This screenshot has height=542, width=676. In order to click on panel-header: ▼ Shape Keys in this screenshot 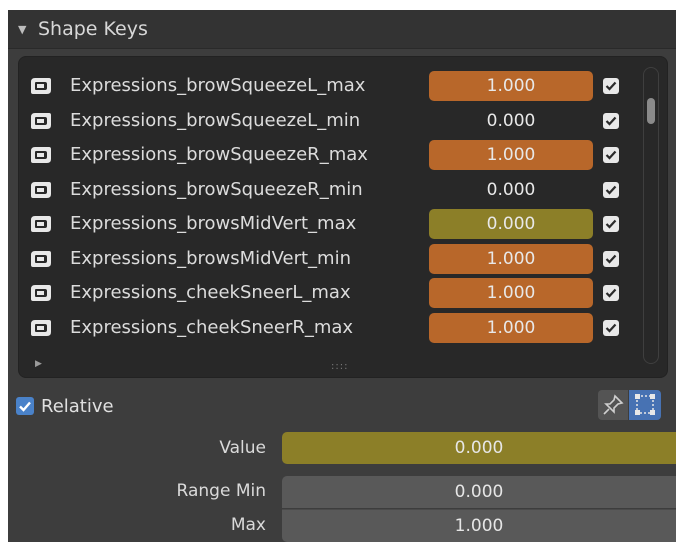, I will do `click(342, 29)`.